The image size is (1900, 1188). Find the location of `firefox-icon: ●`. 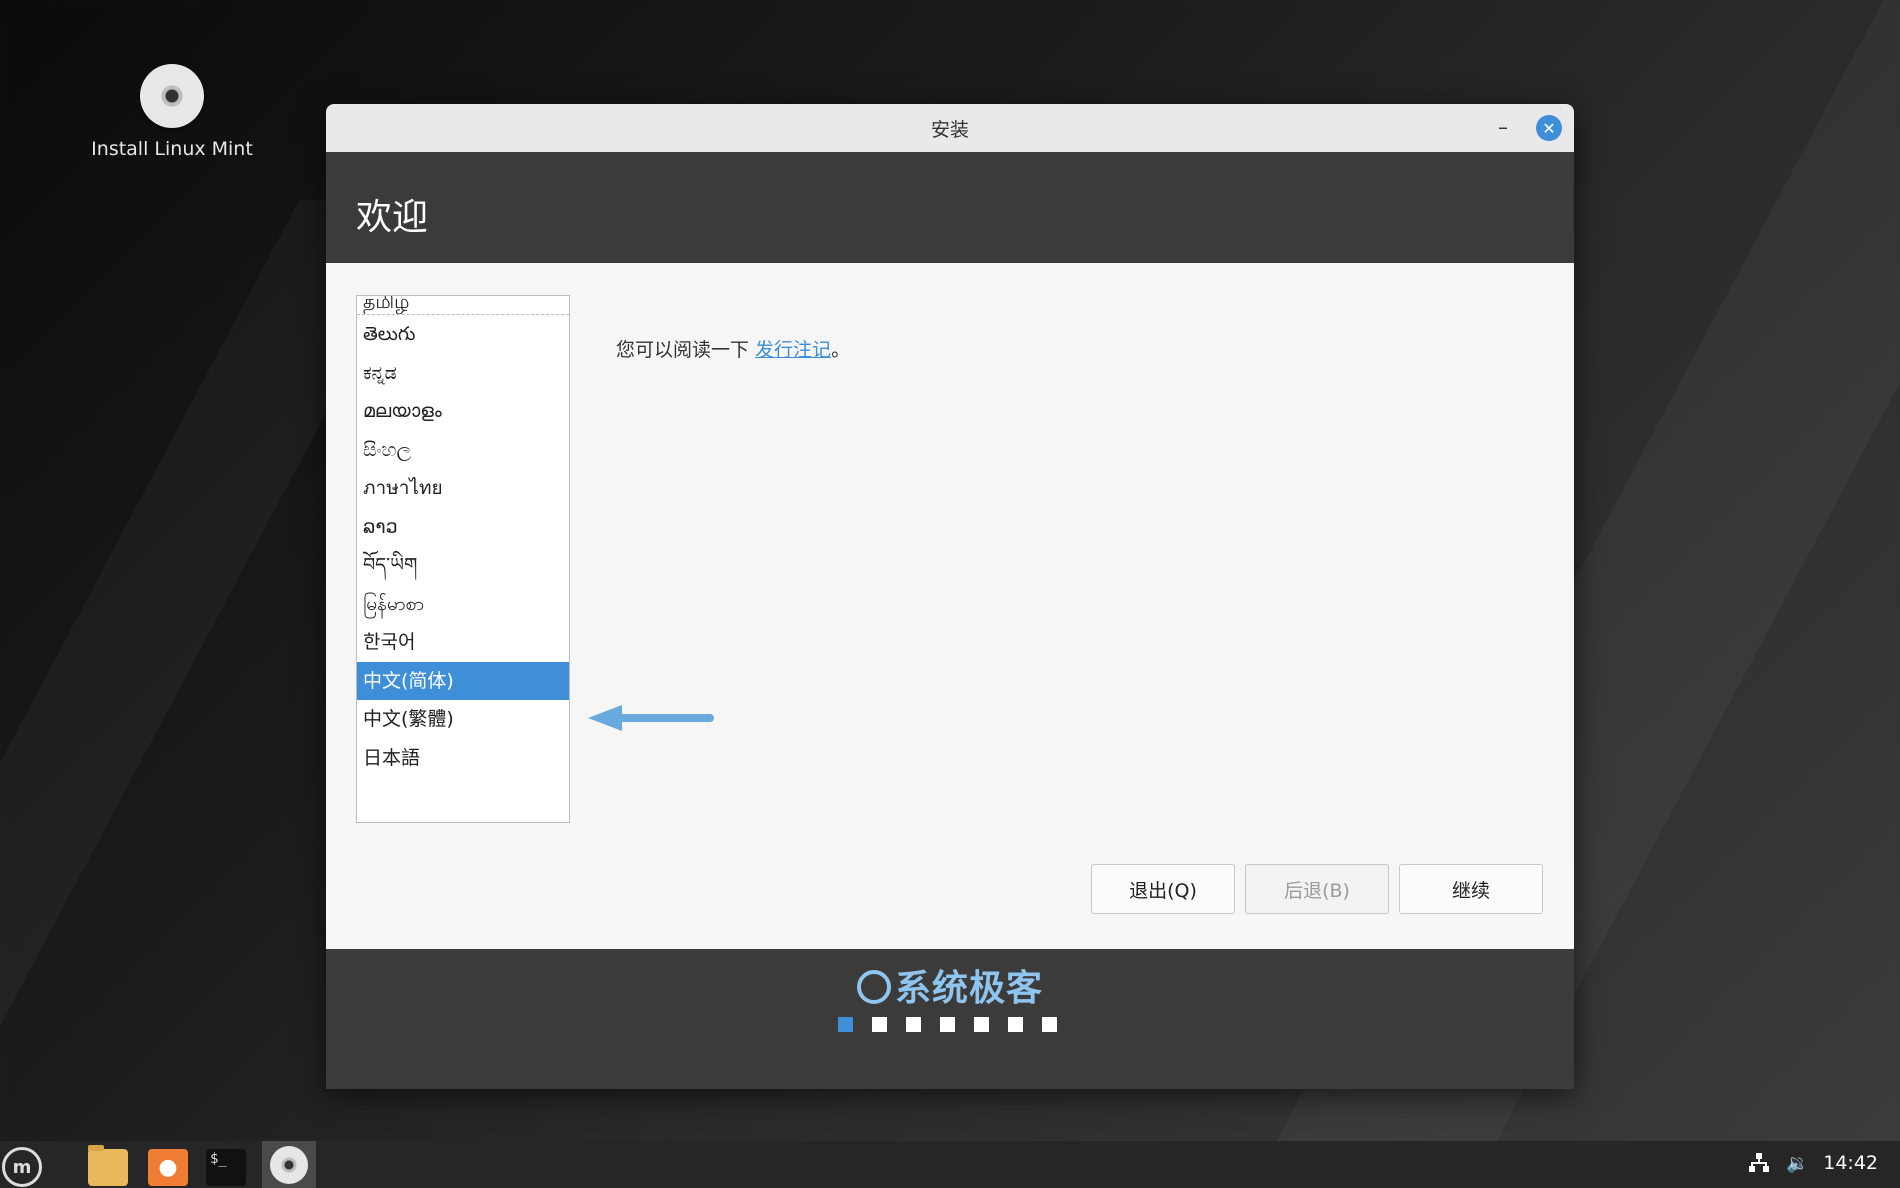

firefox-icon: ● is located at coordinates (168, 1167).